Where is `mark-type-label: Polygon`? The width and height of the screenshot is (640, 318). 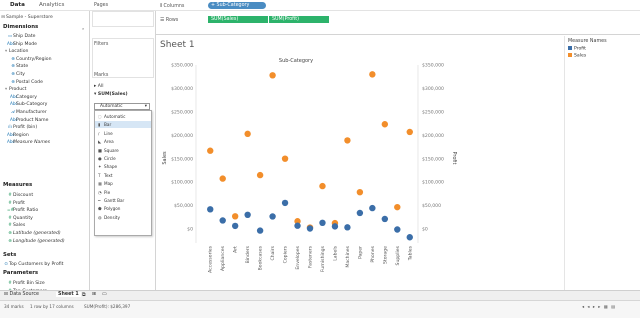 mark-type-label: Polygon is located at coordinates (112, 209).